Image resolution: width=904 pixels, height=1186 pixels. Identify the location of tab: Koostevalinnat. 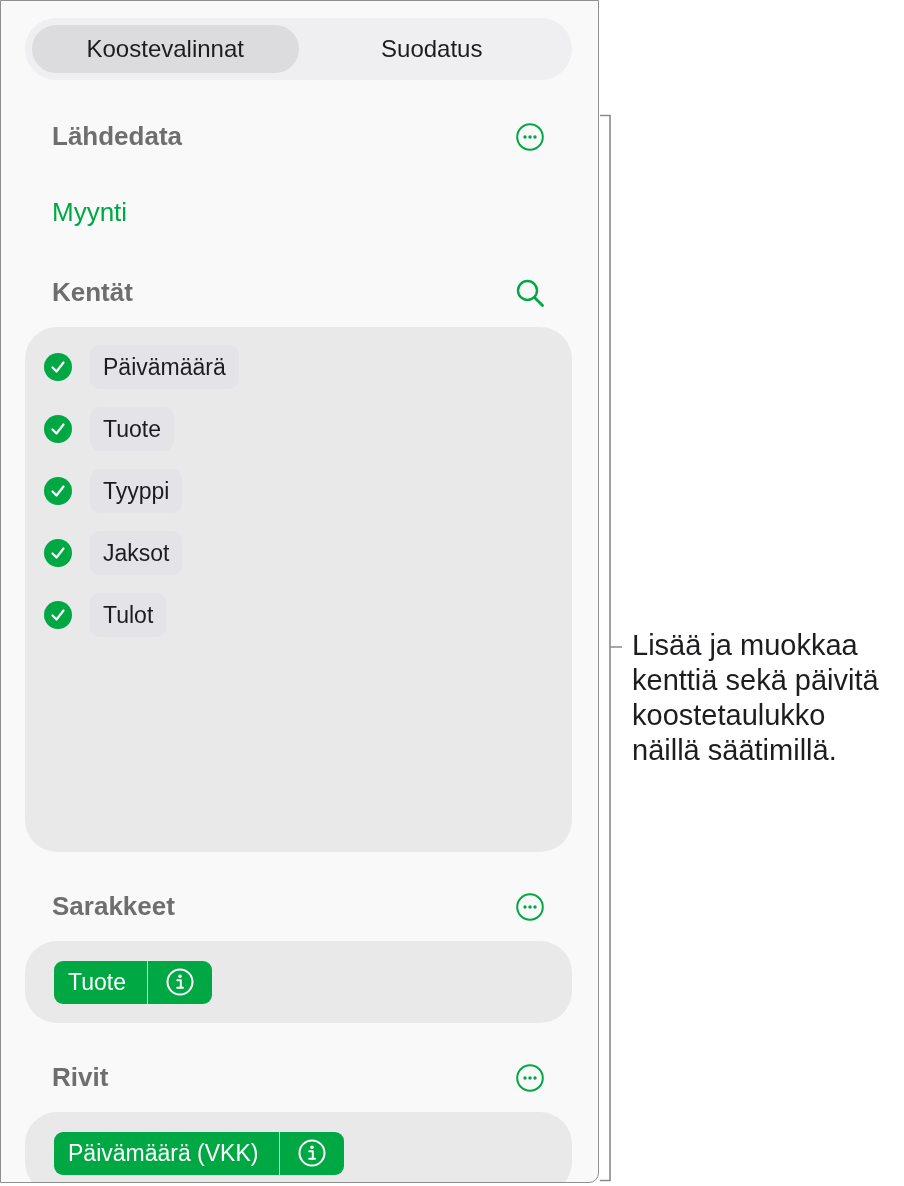
(165, 49).